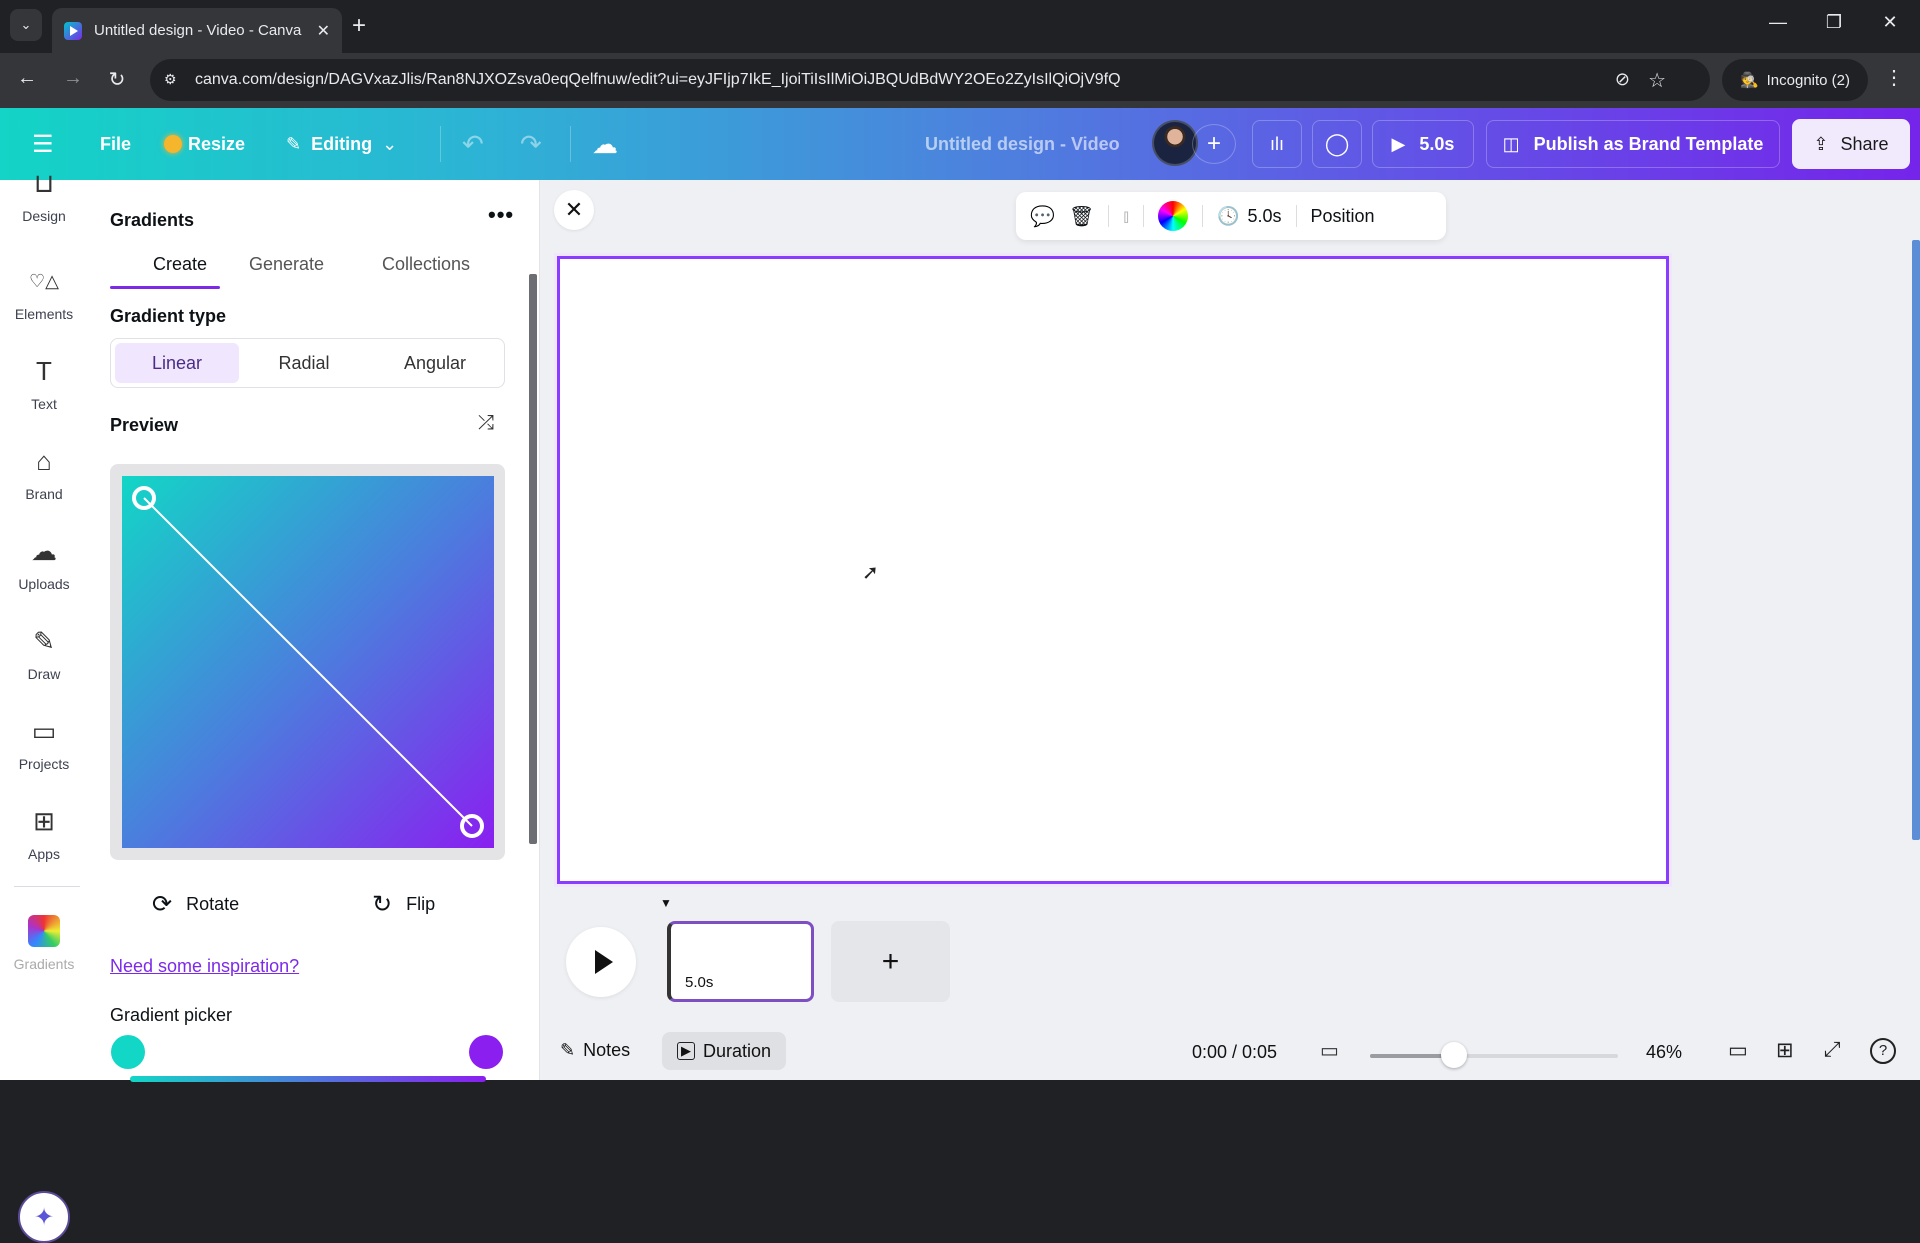 Image resolution: width=1920 pixels, height=1243 pixels. I want to click on add-scene-button: +, so click(890, 961).